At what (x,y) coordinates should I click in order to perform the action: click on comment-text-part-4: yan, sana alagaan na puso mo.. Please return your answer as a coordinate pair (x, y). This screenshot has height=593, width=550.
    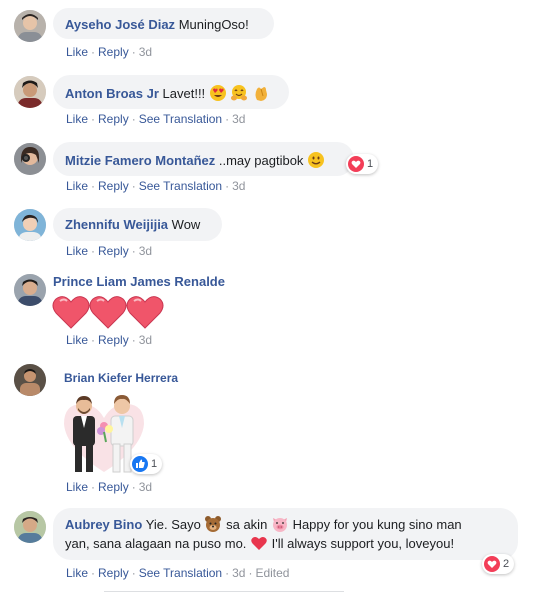
    Looking at the image, I should click on (156, 543).